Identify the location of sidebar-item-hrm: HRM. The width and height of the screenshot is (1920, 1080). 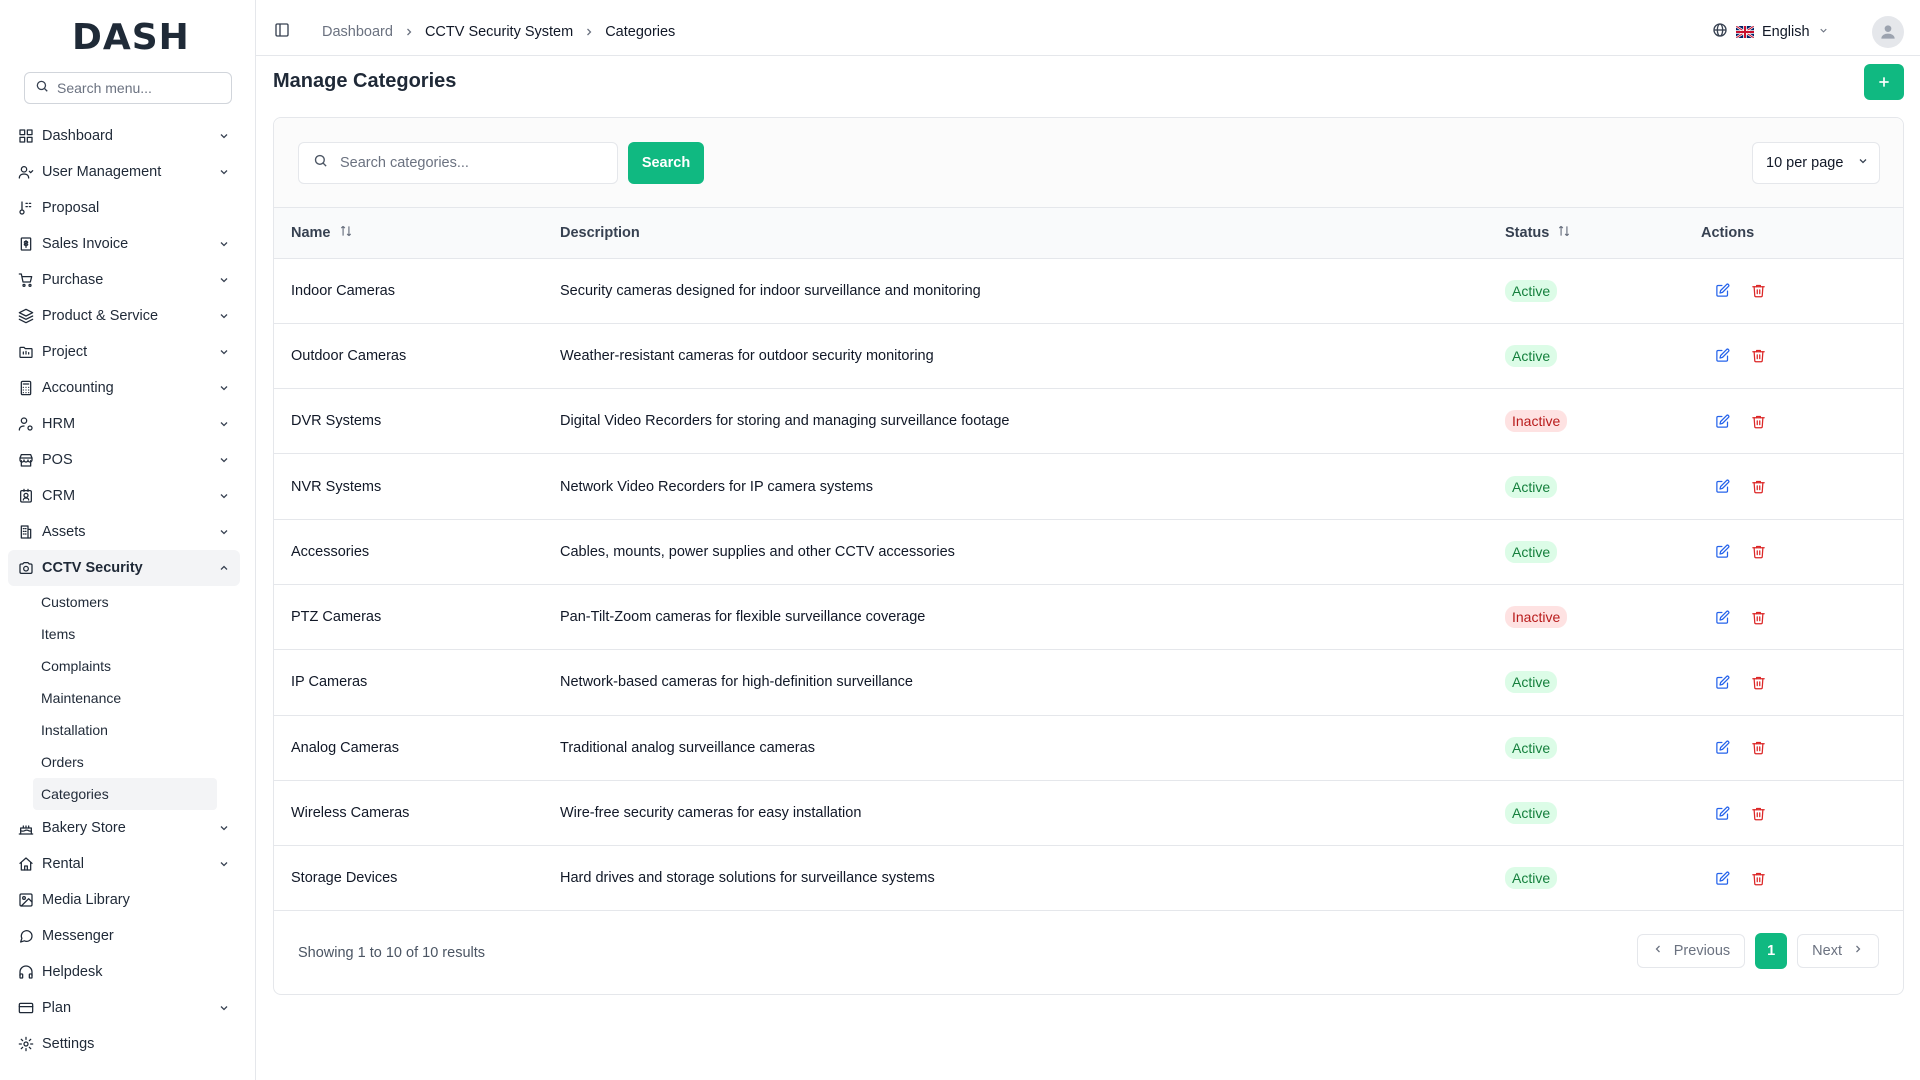
(124, 424).